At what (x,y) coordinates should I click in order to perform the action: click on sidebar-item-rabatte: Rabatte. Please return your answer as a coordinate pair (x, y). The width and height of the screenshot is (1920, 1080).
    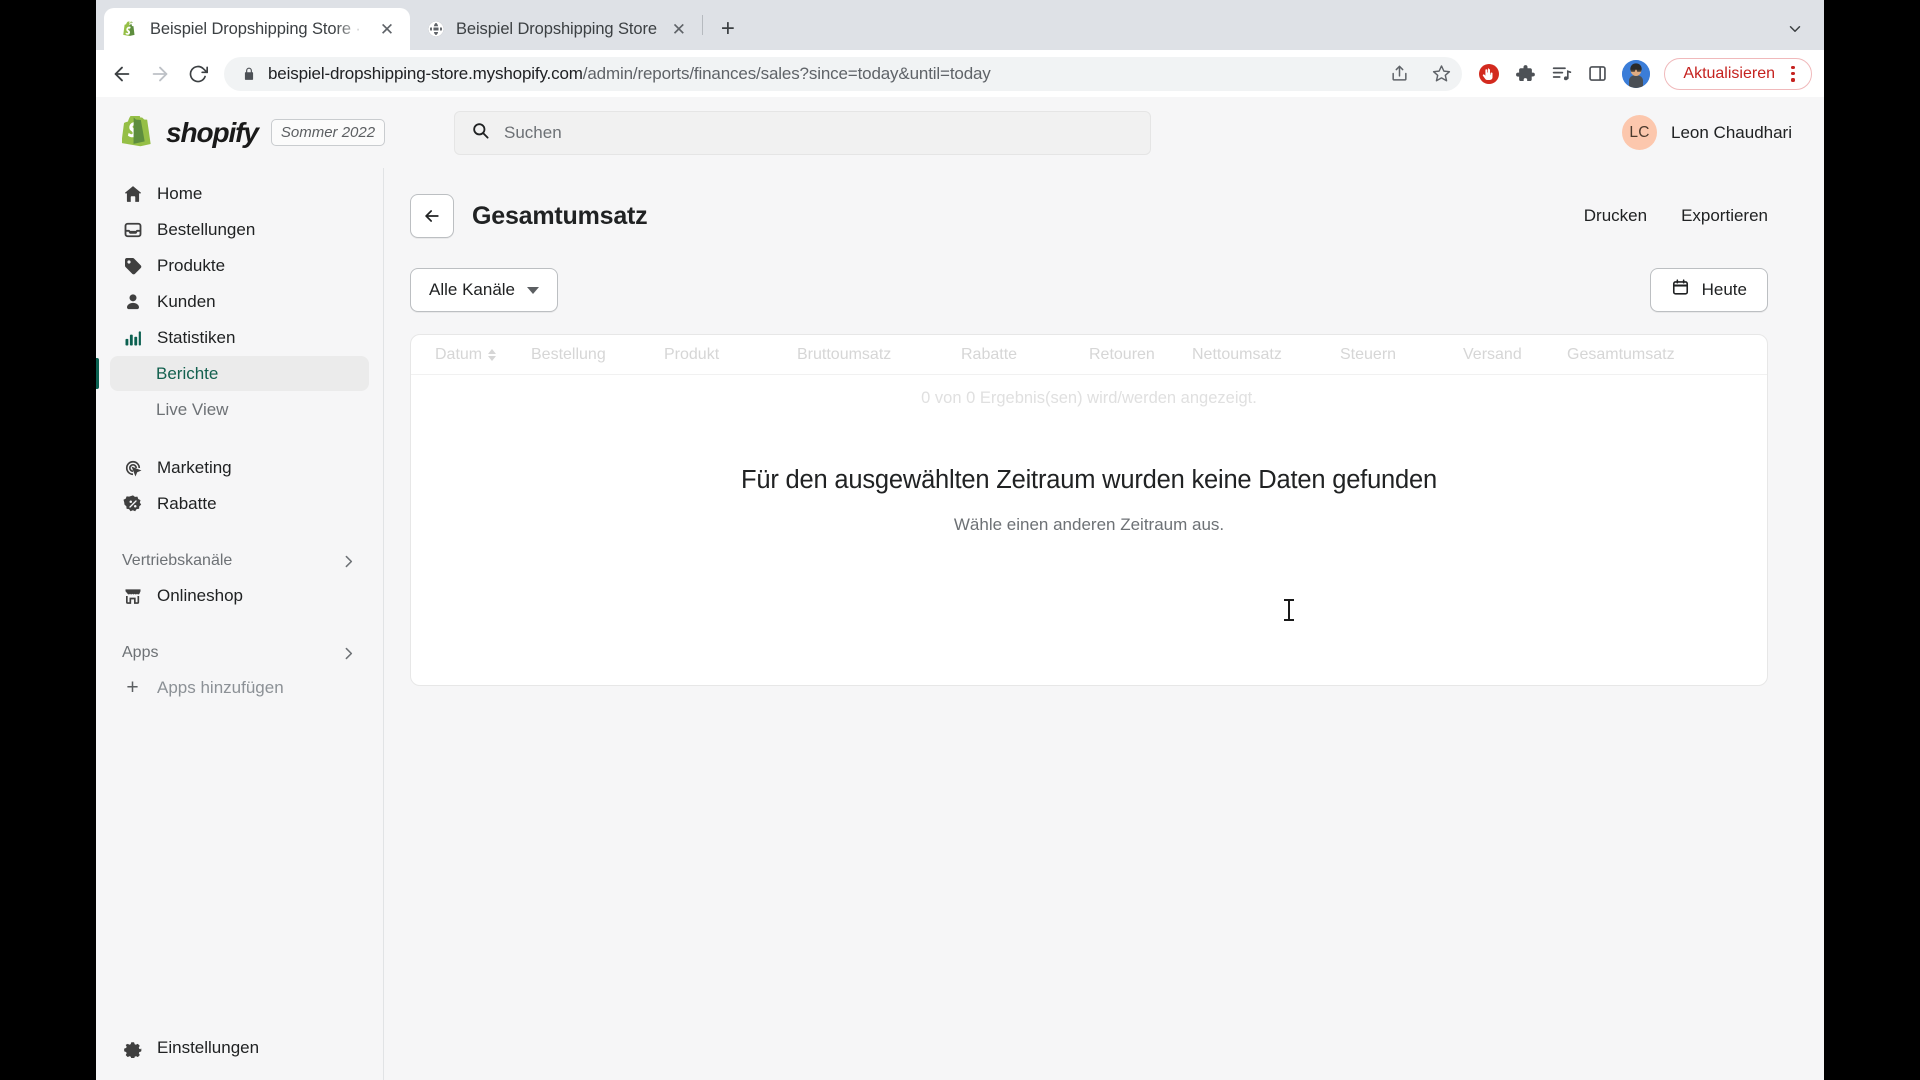
    Looking at the image, I should click on (239, 503).